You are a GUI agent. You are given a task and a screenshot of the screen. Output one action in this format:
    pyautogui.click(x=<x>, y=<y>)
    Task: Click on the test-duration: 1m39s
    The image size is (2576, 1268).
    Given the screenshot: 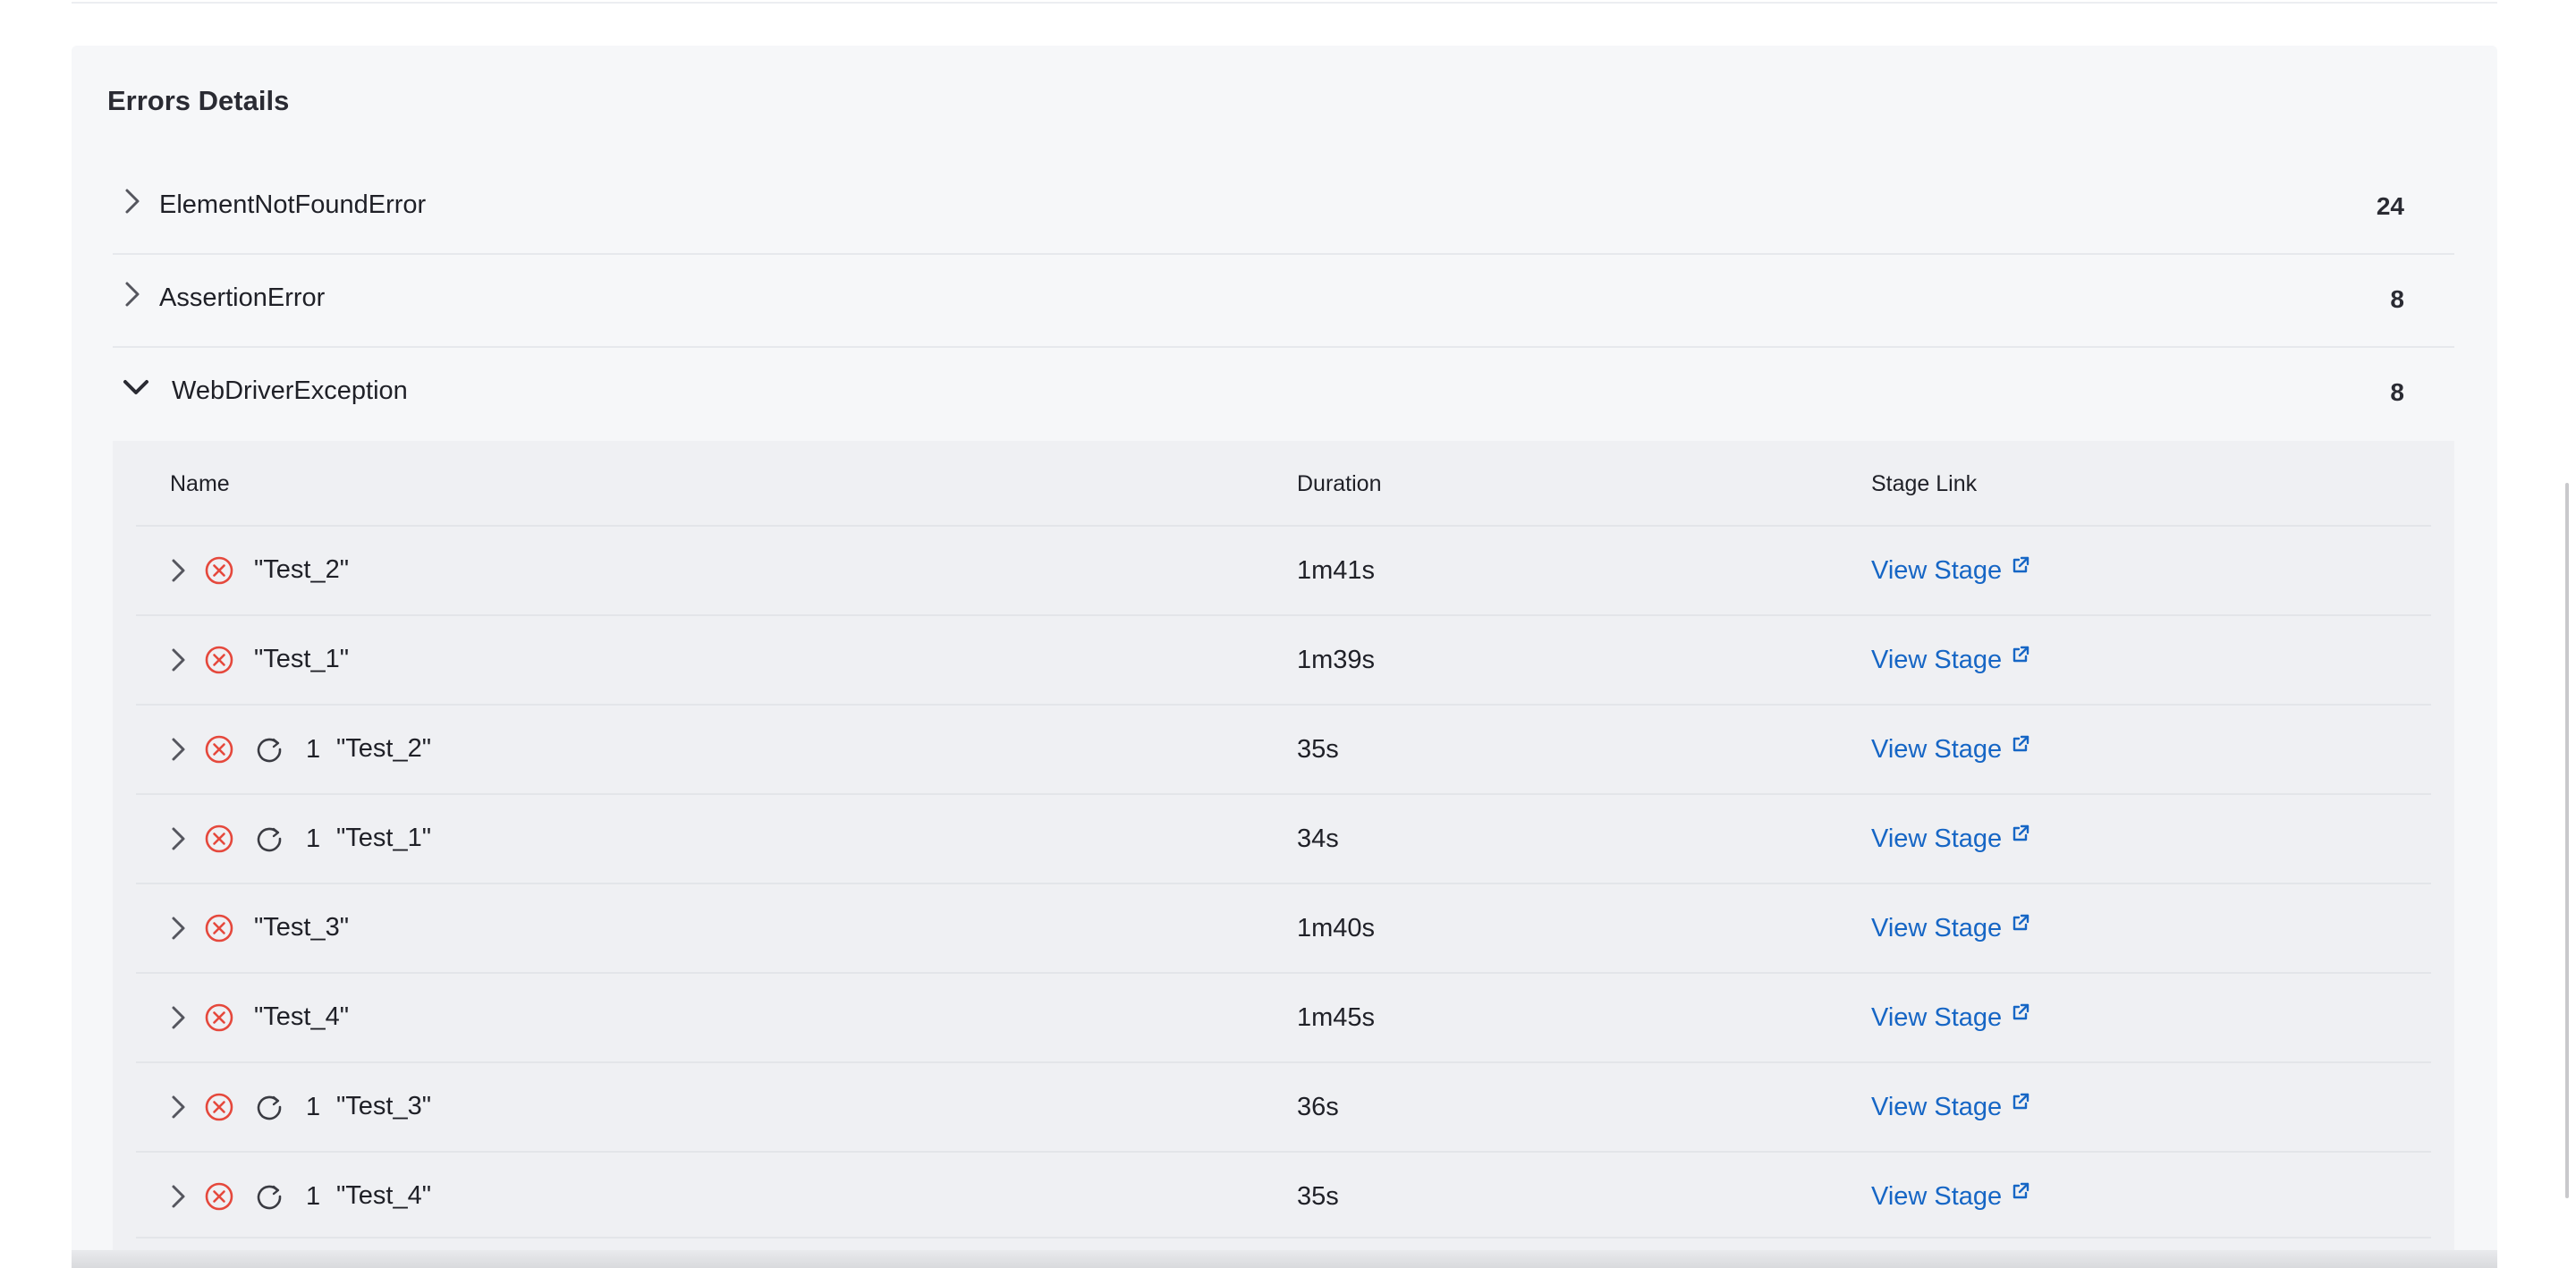 What is the action you would take?
    pyautogui.click(x=1336, y=660)
    